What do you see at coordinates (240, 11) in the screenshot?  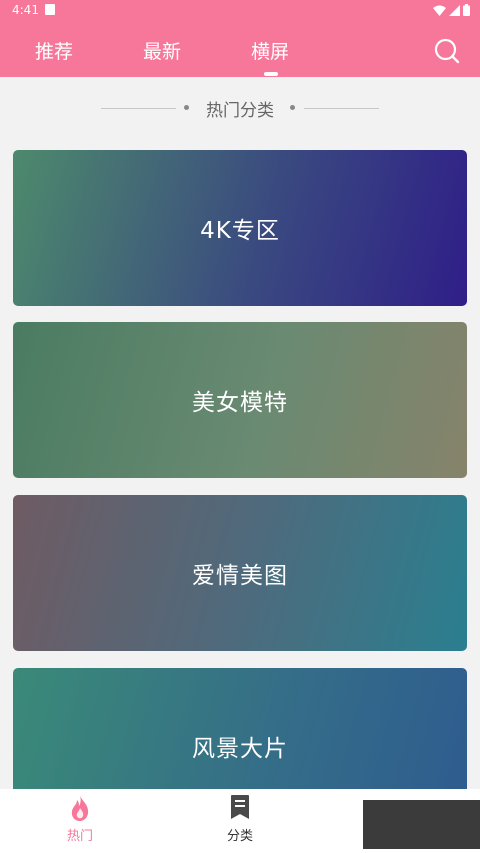 I see `status-bar: 4:41` at bounding box center [240, 11].